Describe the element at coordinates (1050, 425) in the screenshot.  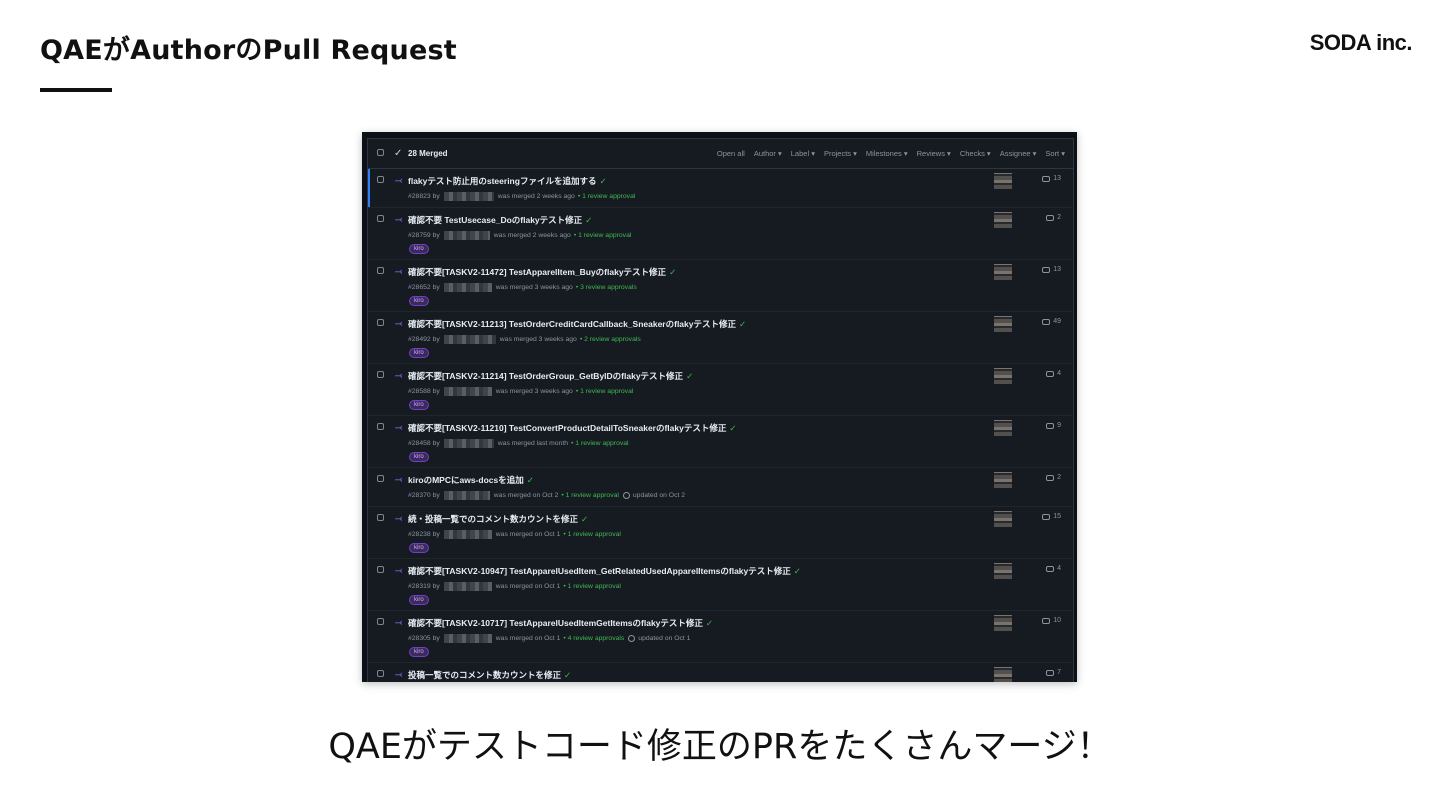
I see `comment-icon` at that location.